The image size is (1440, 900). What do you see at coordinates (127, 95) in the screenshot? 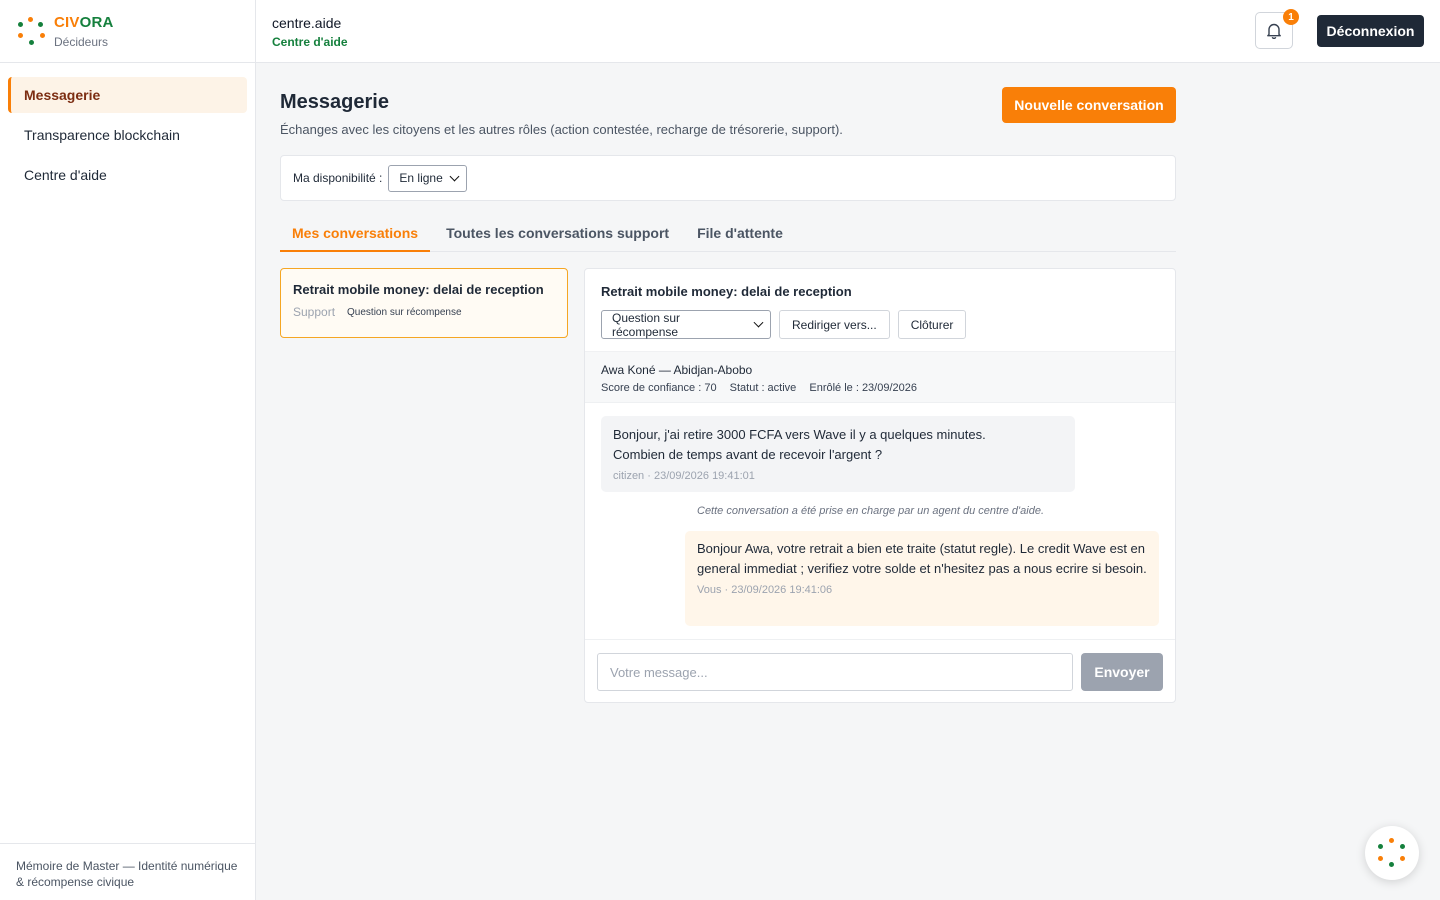
I see `sidebar-item-messagerie: Messagerie` at bounding box center [127, 95].